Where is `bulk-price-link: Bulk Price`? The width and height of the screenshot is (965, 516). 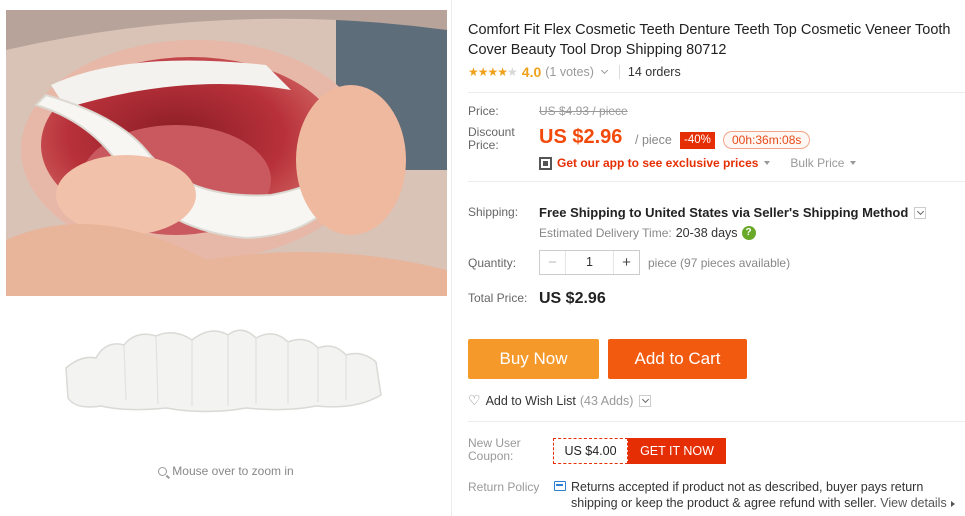
bulk-price-link: Bulk Price is located at coordinates (817, 163).